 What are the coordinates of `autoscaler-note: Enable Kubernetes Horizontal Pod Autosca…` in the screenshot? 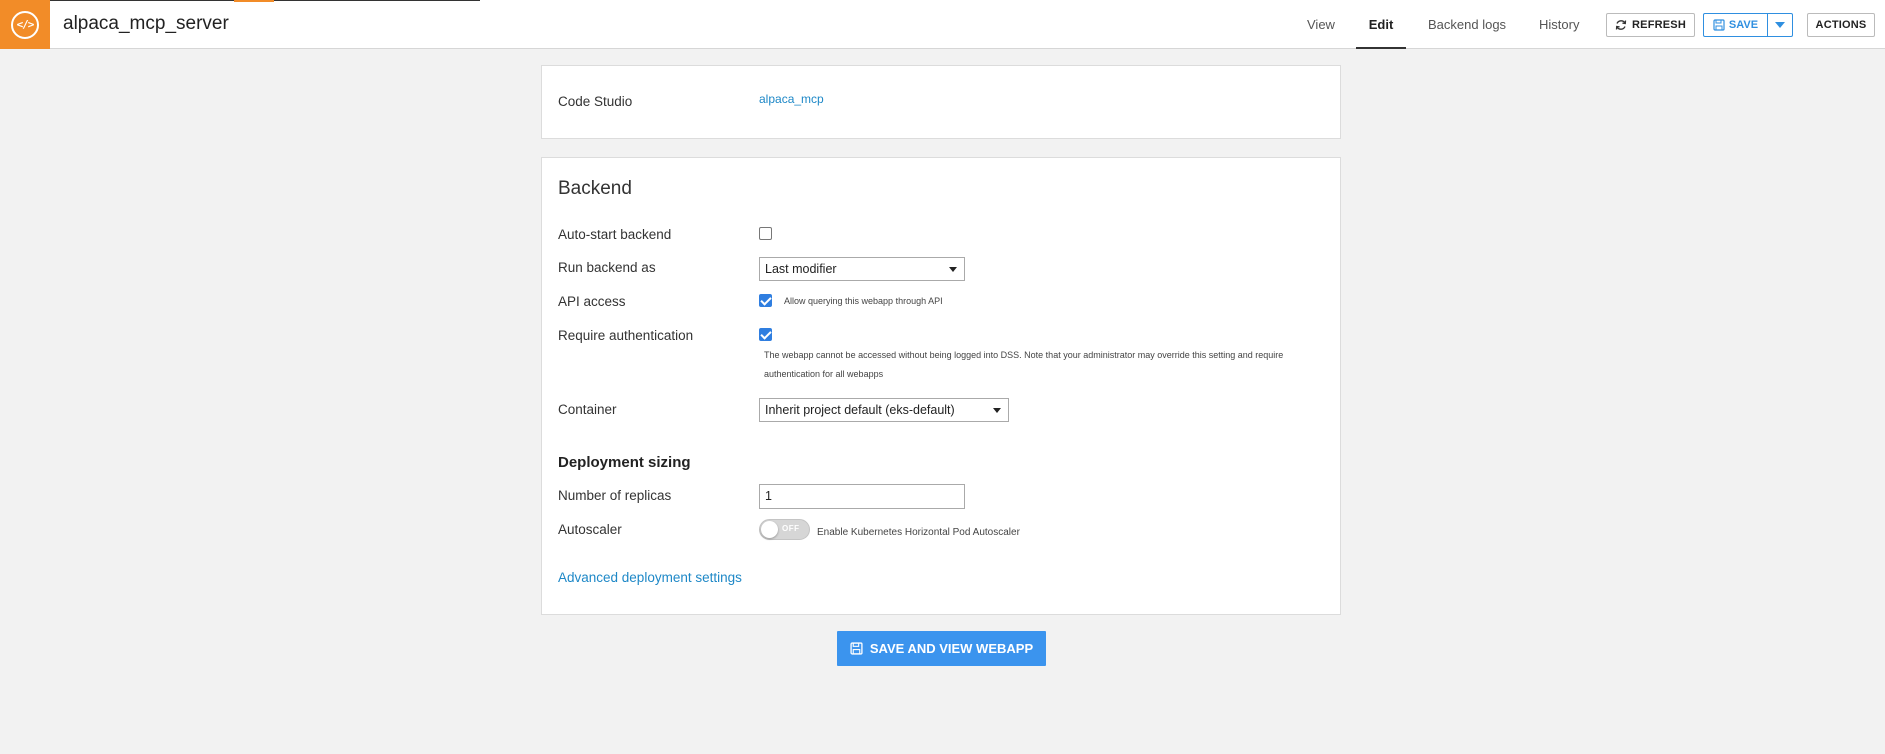 It's located at (918, 532).